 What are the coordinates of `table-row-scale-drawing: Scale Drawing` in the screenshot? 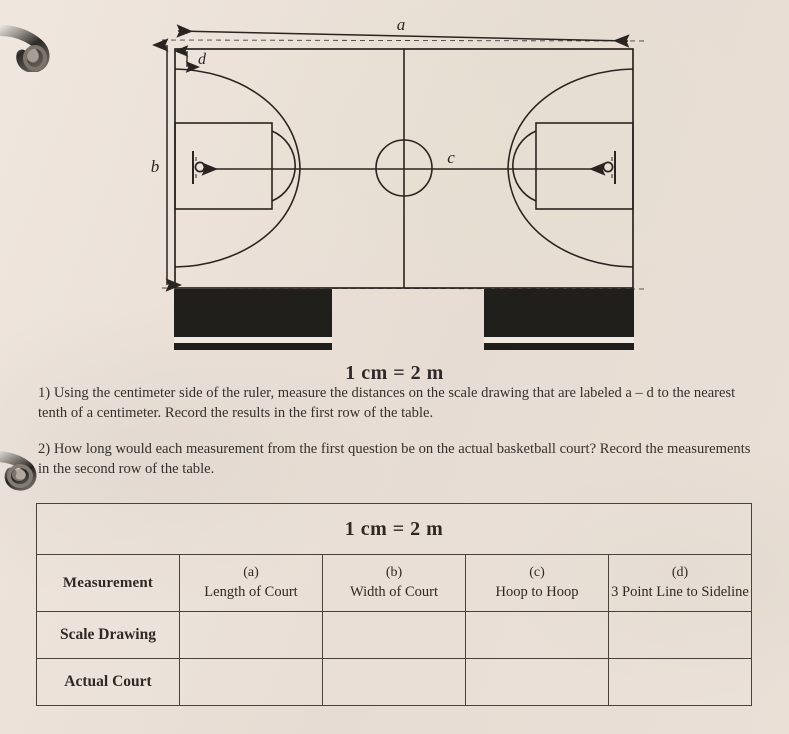 It's located at (394, 635).